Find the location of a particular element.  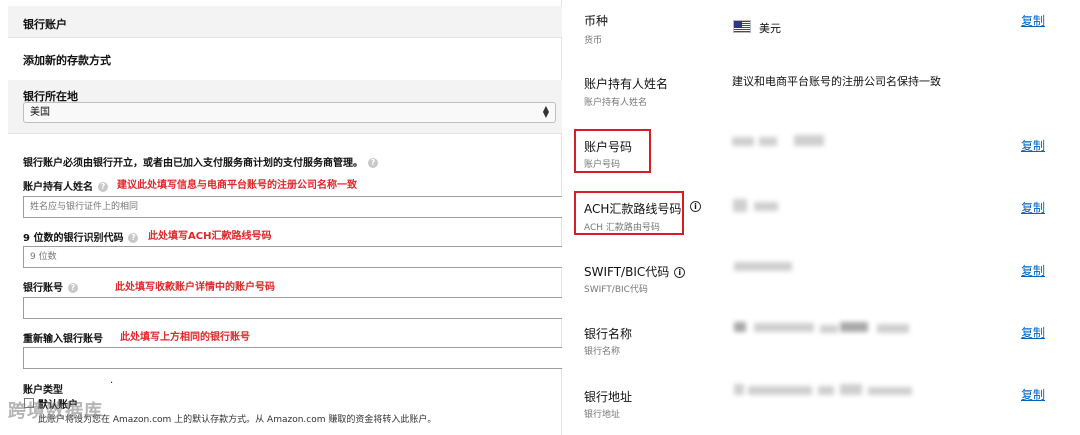

add-deposit-method-title: 添加新的存款方式 is located at coordinates (67, 60).